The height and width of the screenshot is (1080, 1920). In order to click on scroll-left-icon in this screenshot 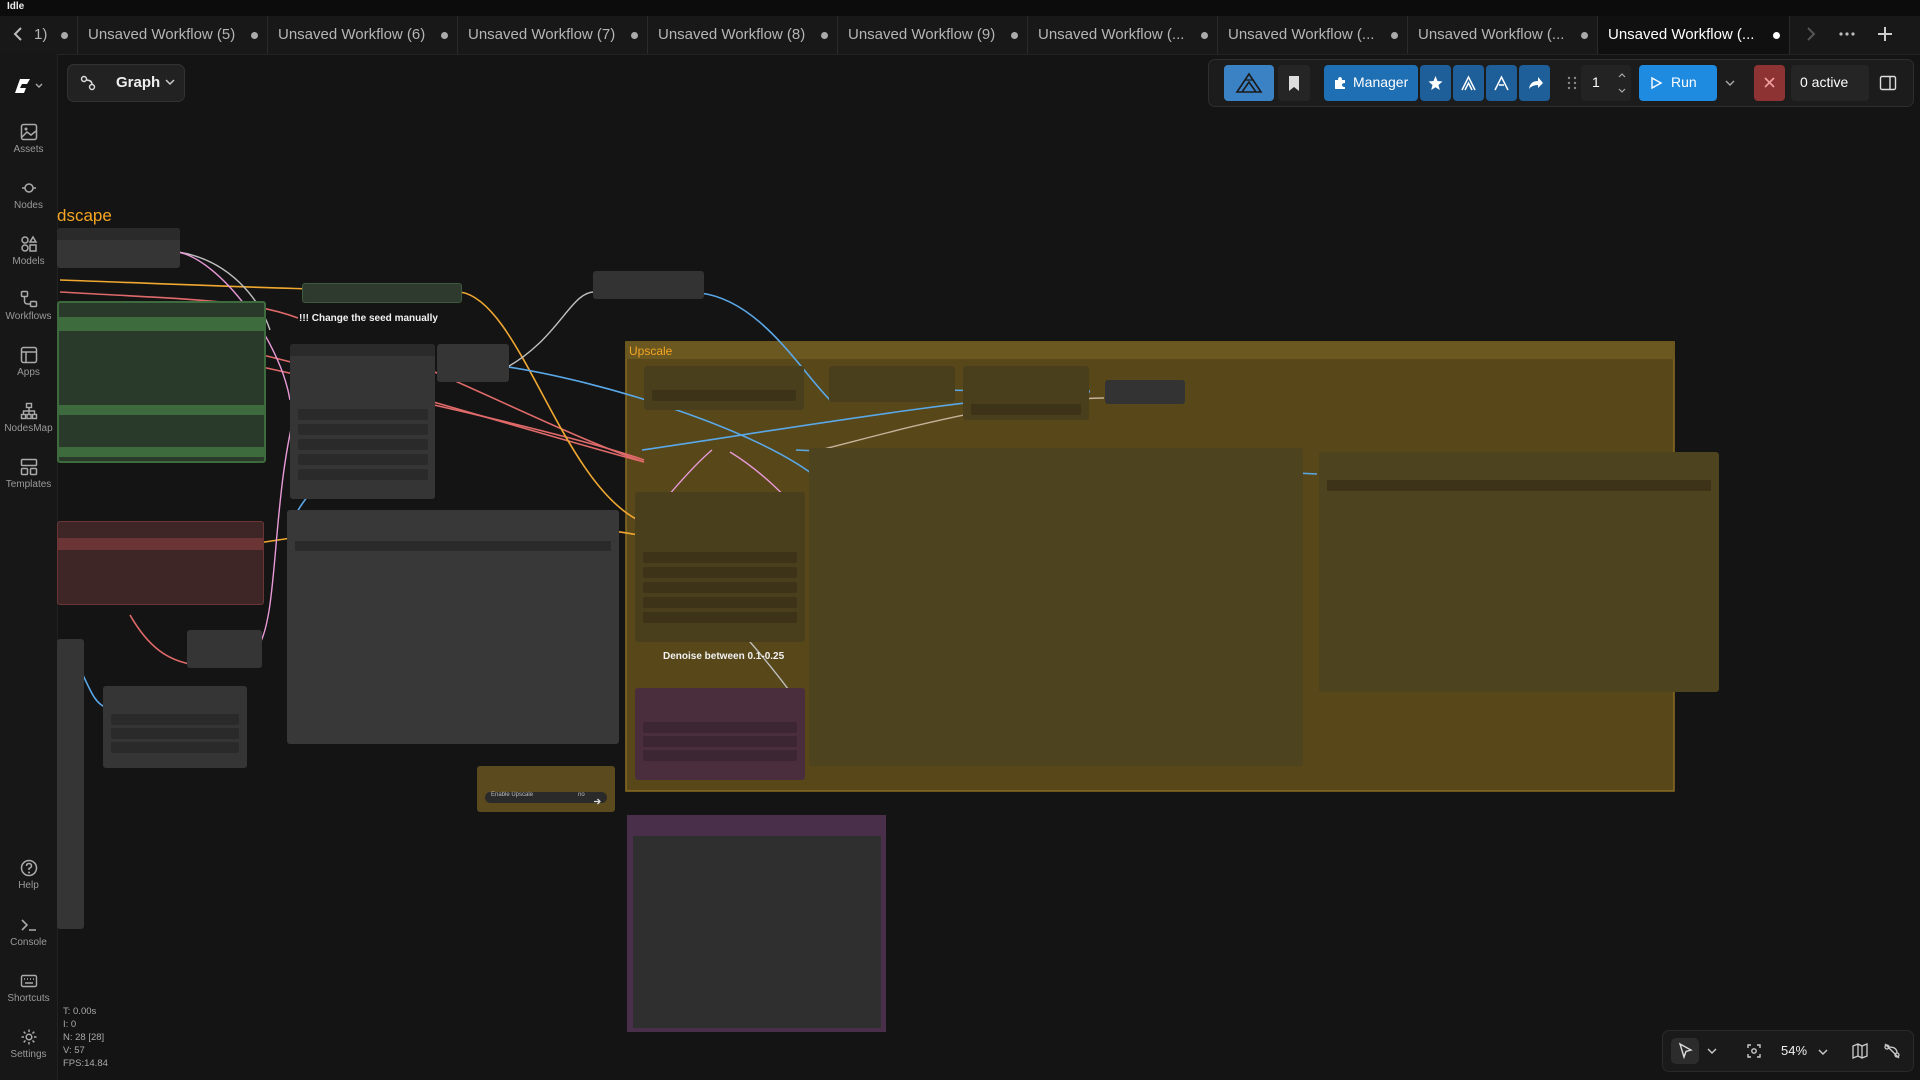, I will do `click(19, 35)`.